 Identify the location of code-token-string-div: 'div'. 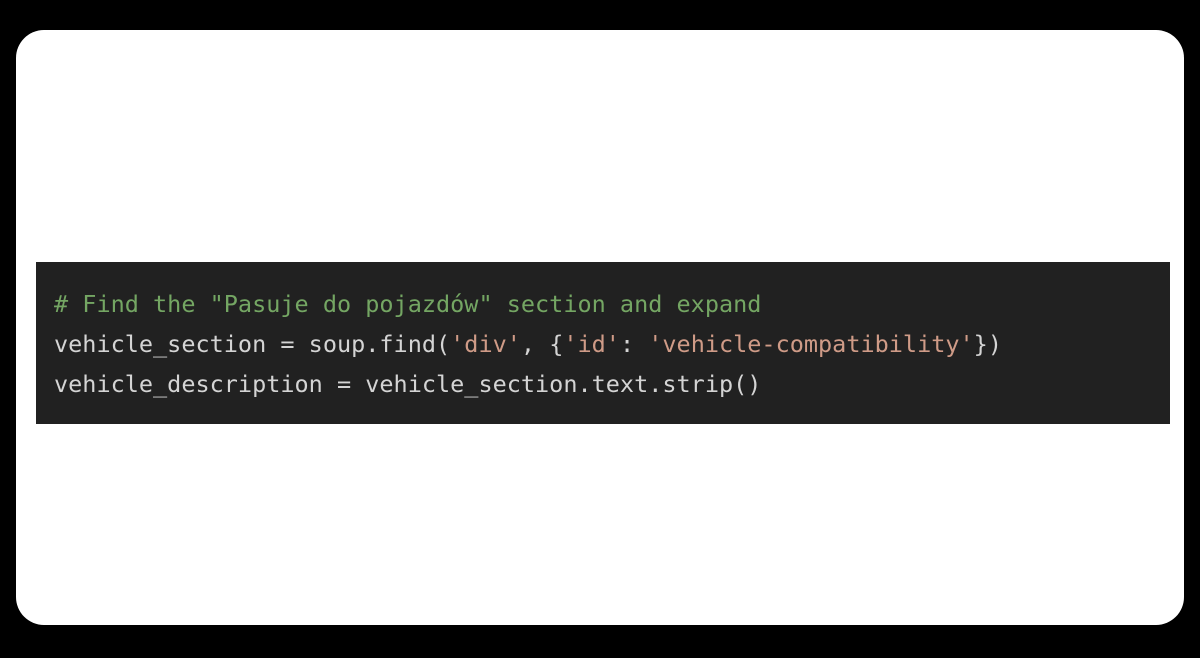
(485, 344).